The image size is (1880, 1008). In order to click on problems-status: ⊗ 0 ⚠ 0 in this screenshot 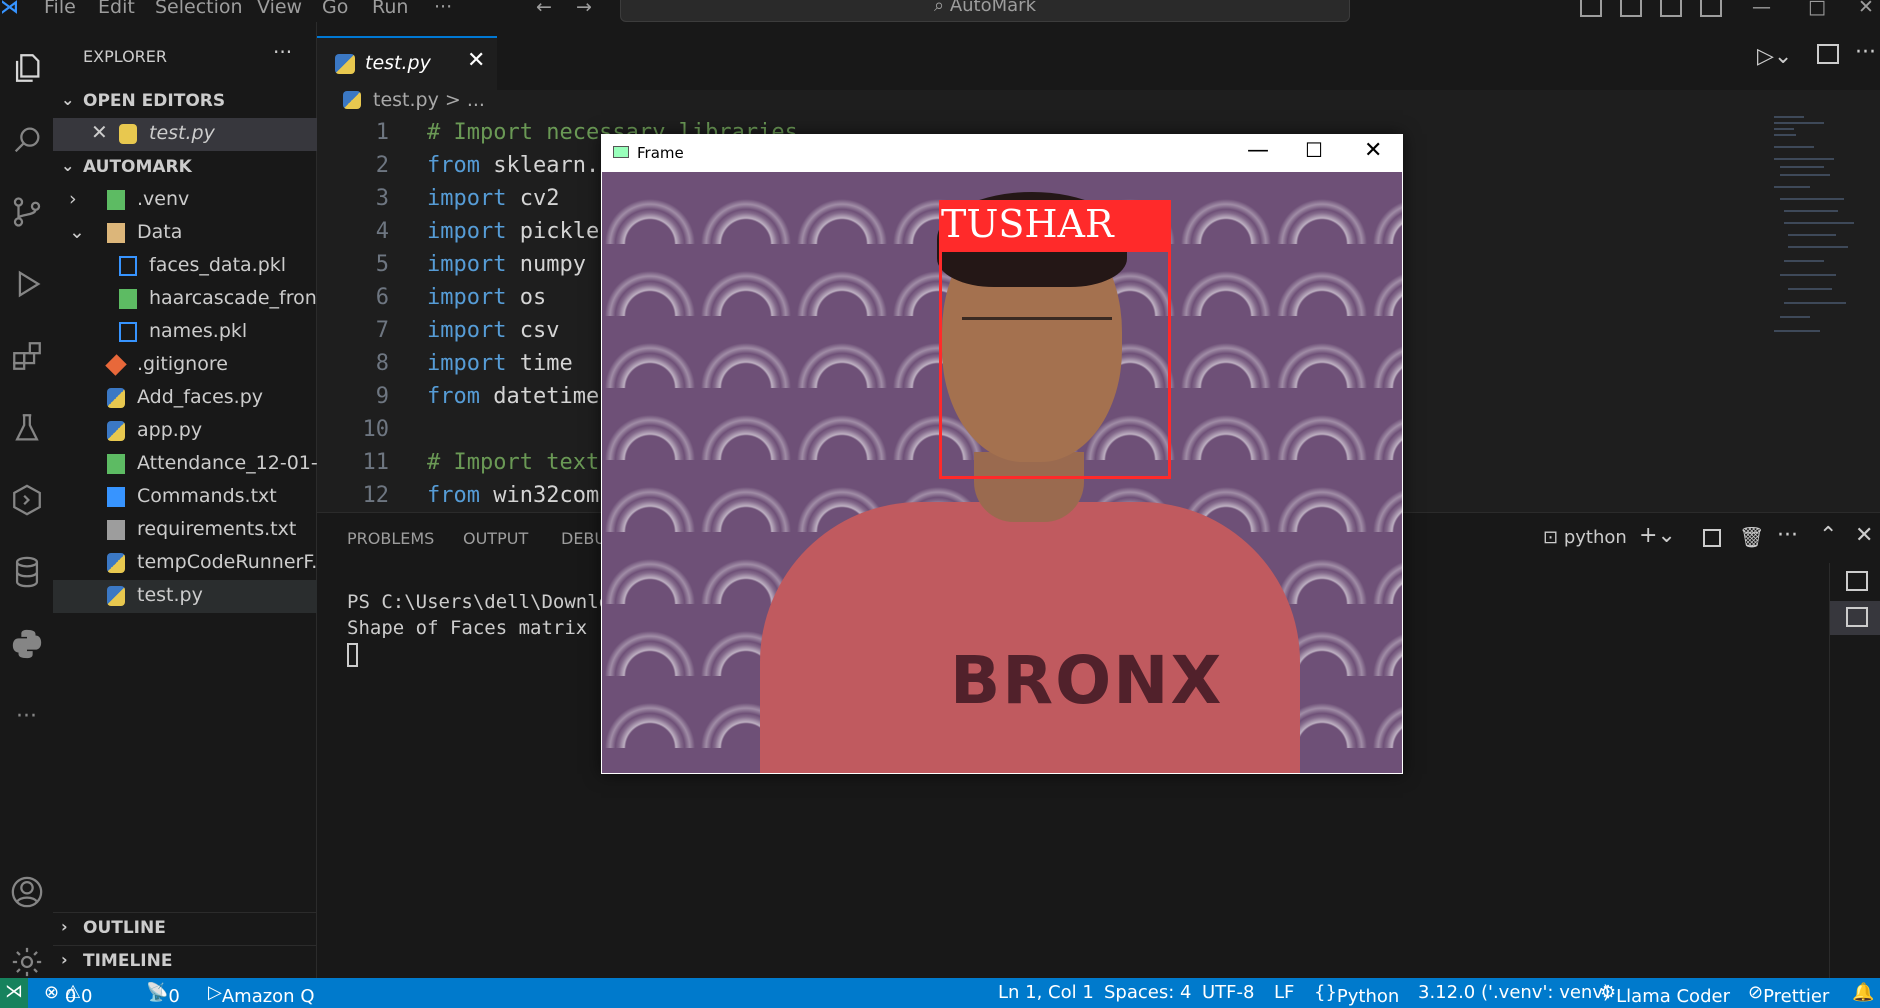, I will do `click(68, 994)`.